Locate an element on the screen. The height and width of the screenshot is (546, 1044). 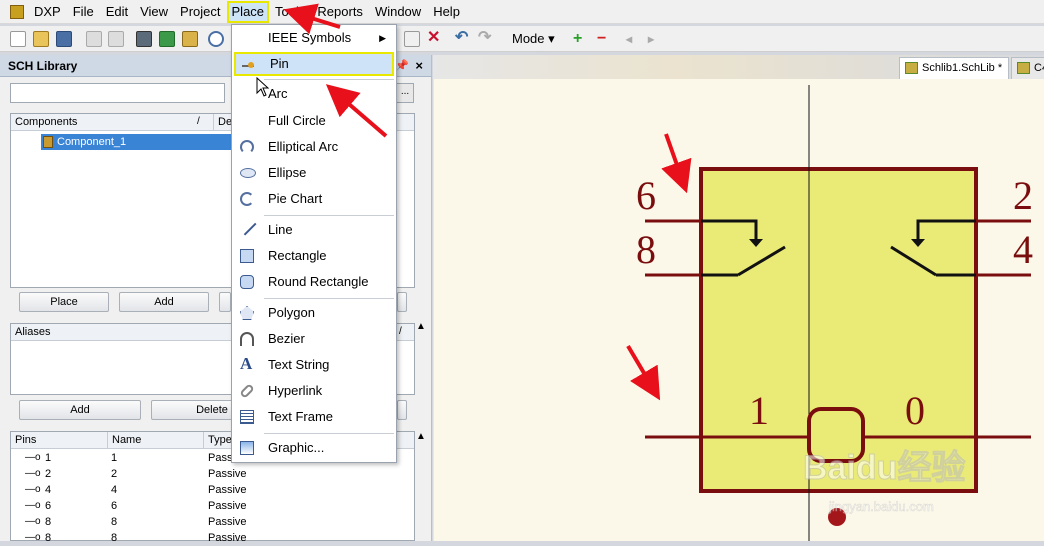
menu-item-label: IEEE Symbols is located at coordinates (310, 37).